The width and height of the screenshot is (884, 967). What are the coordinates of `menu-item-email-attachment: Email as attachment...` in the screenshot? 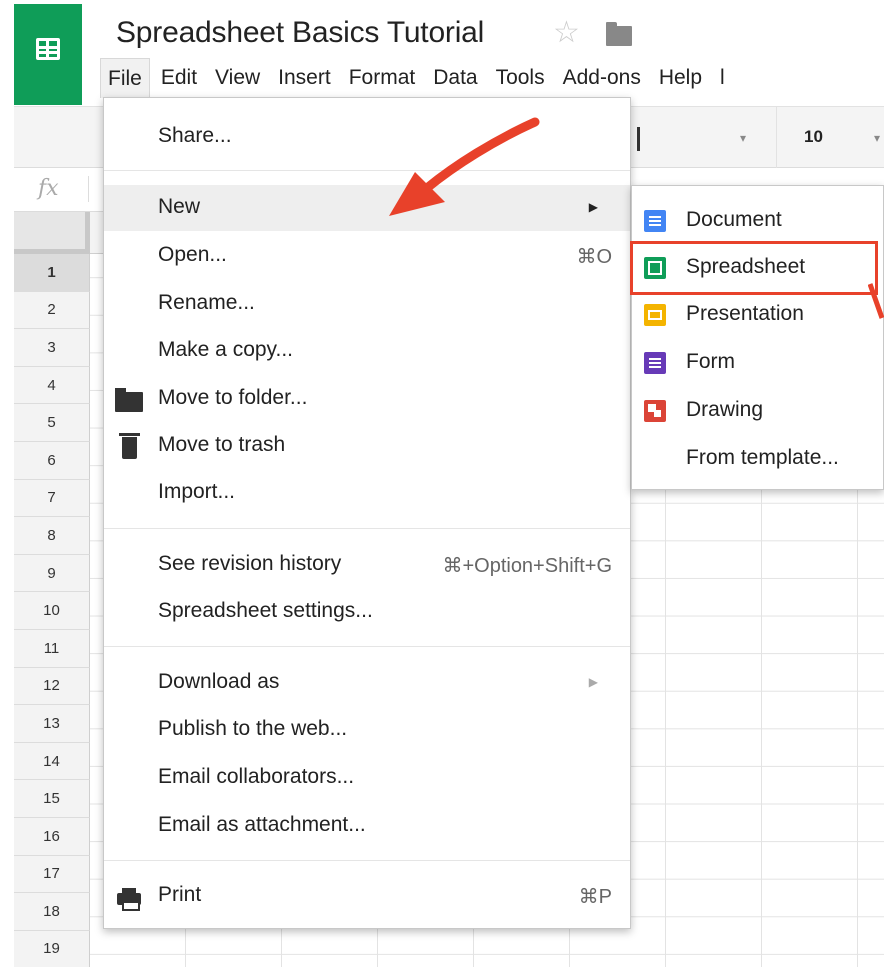 It's located at (367, 826).